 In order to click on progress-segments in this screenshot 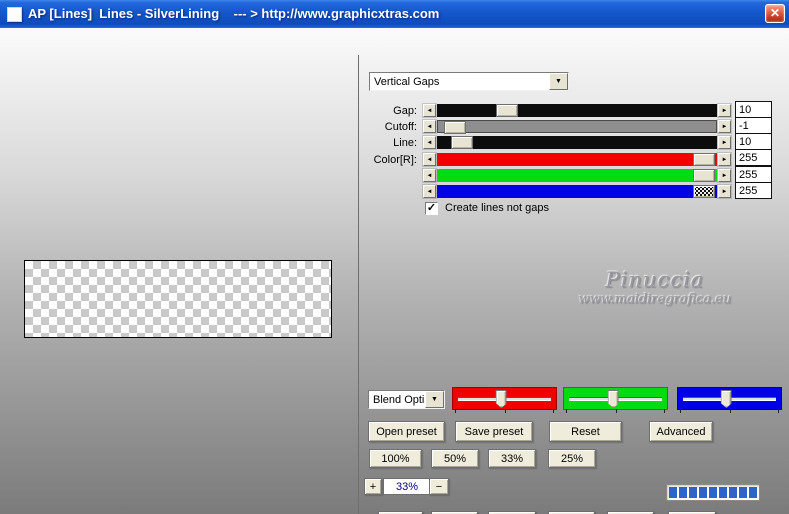, I will do `click(713, 492)`.